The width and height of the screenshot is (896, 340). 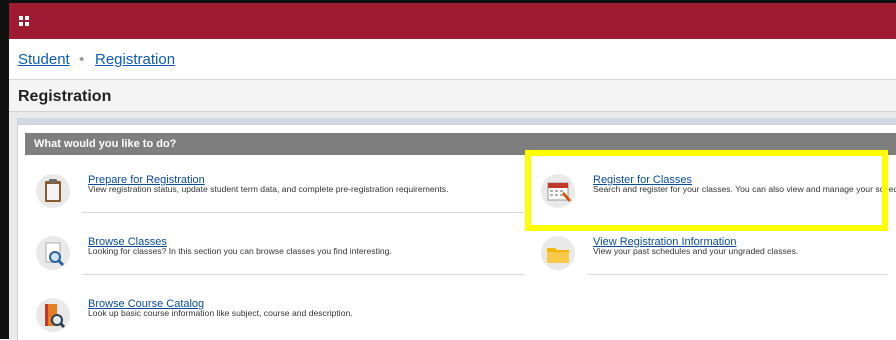 What do you see at coordinates (452, 21) in the screenshot?
I see `top-navigation-bar` at bounding box center [452, 21].